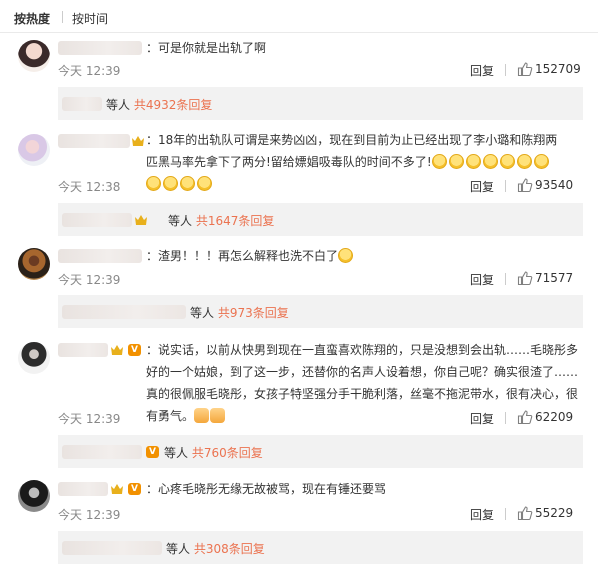 The height and width of the screenshot is (564, 598). Describe the element at coordinates (227, 453) in the screenshot. I see `replies-count-link: 共760条回复` at that location.